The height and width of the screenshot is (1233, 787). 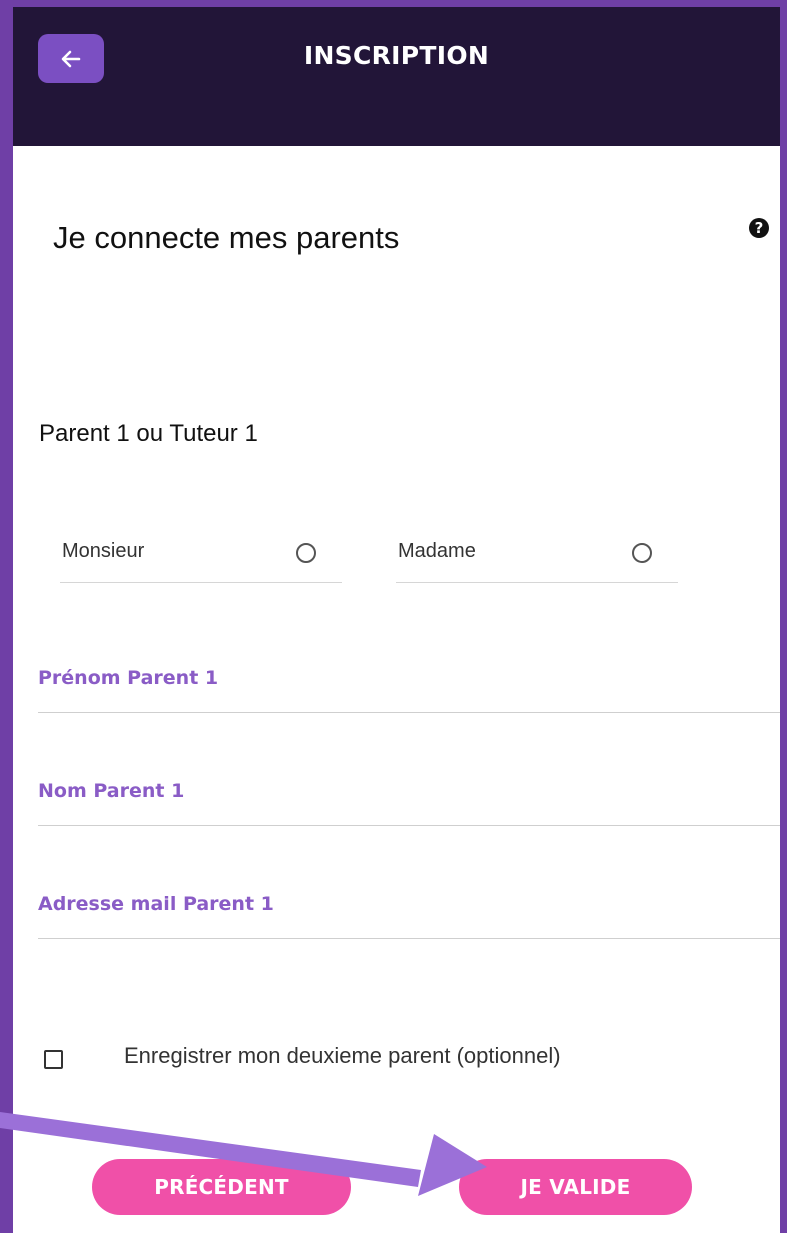 What do you see at coordinates (396, 55) in the screenshot?
I see `header-title: INSCRIPTION` at bounding box center [396, 55].